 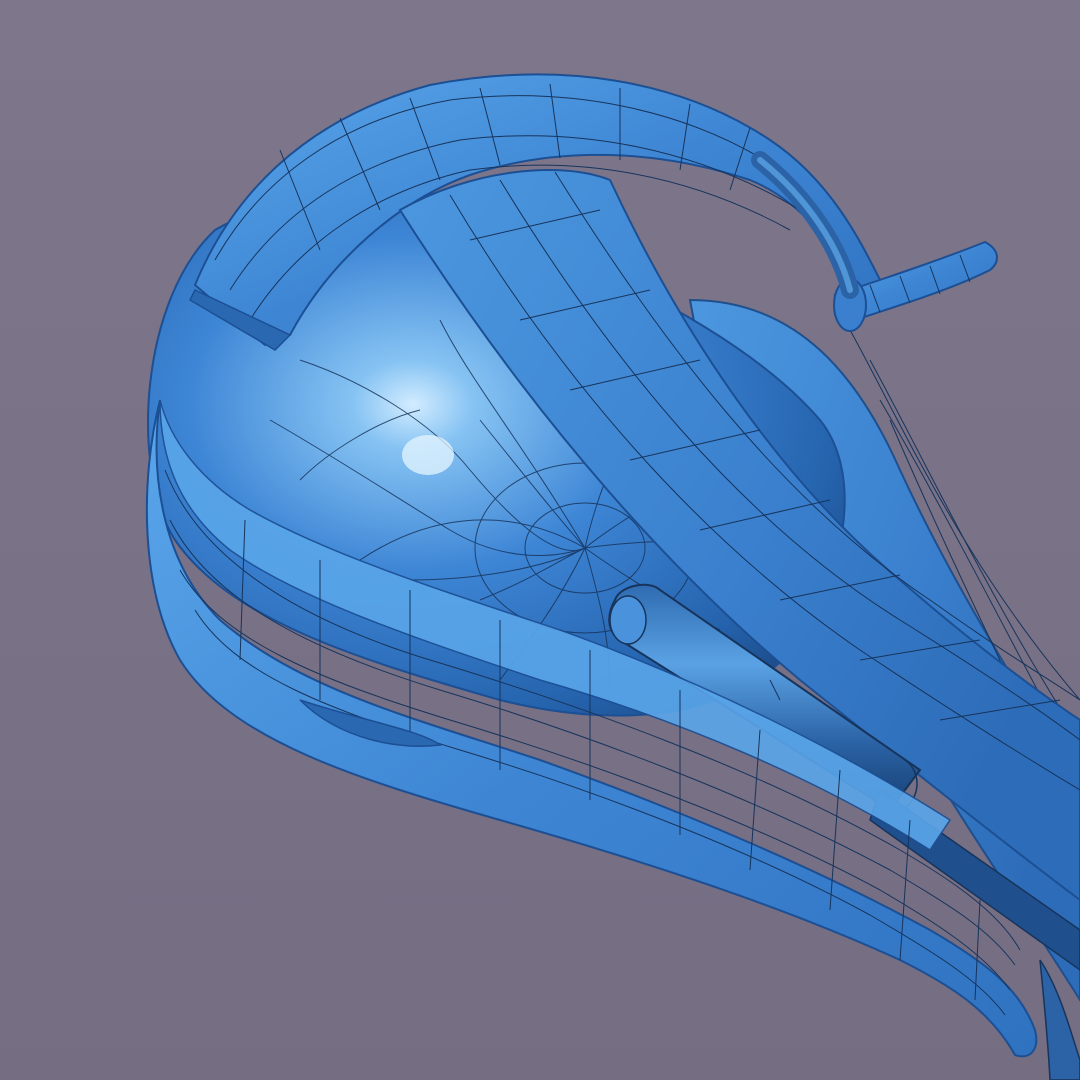 I want to click on specular-highlight, so click(x=428, y=455).